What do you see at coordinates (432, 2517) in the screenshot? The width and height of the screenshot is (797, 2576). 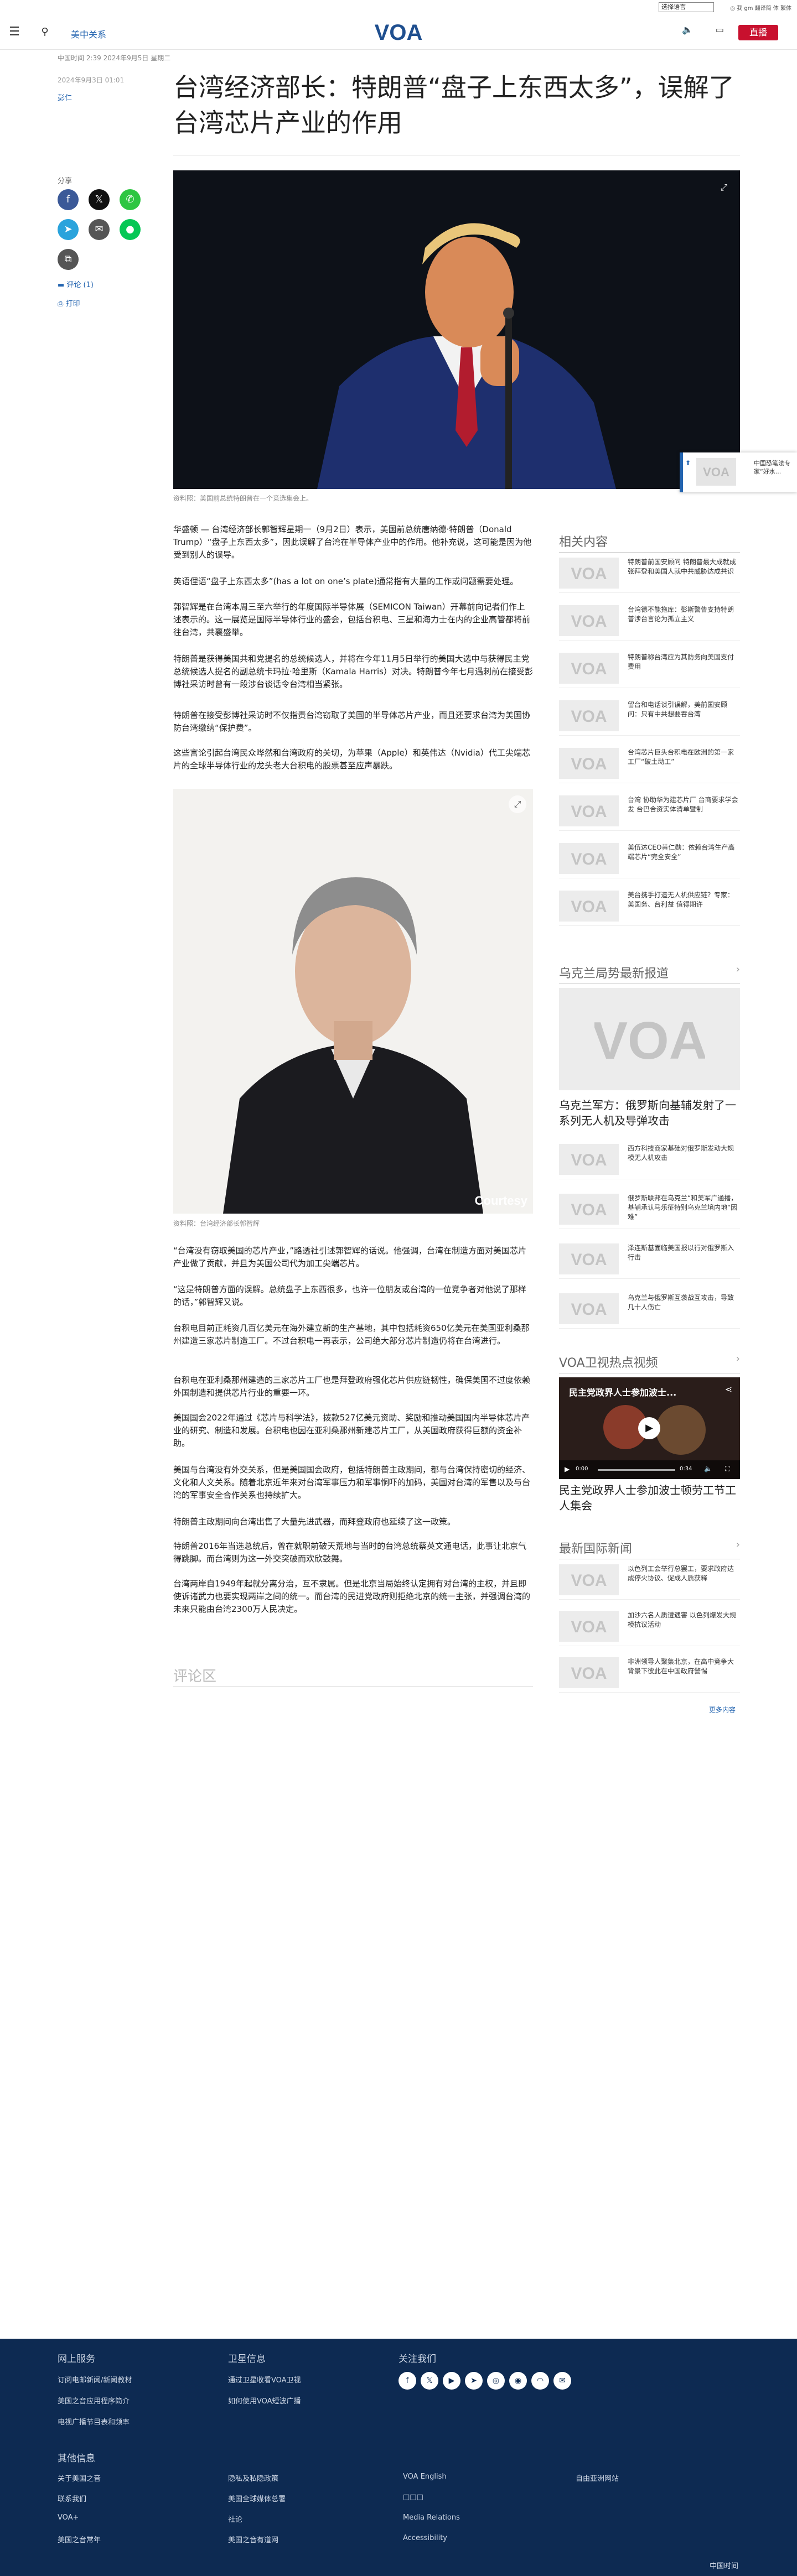 I see `footer-link: Media Relations` at bounding box center [432, 2517].